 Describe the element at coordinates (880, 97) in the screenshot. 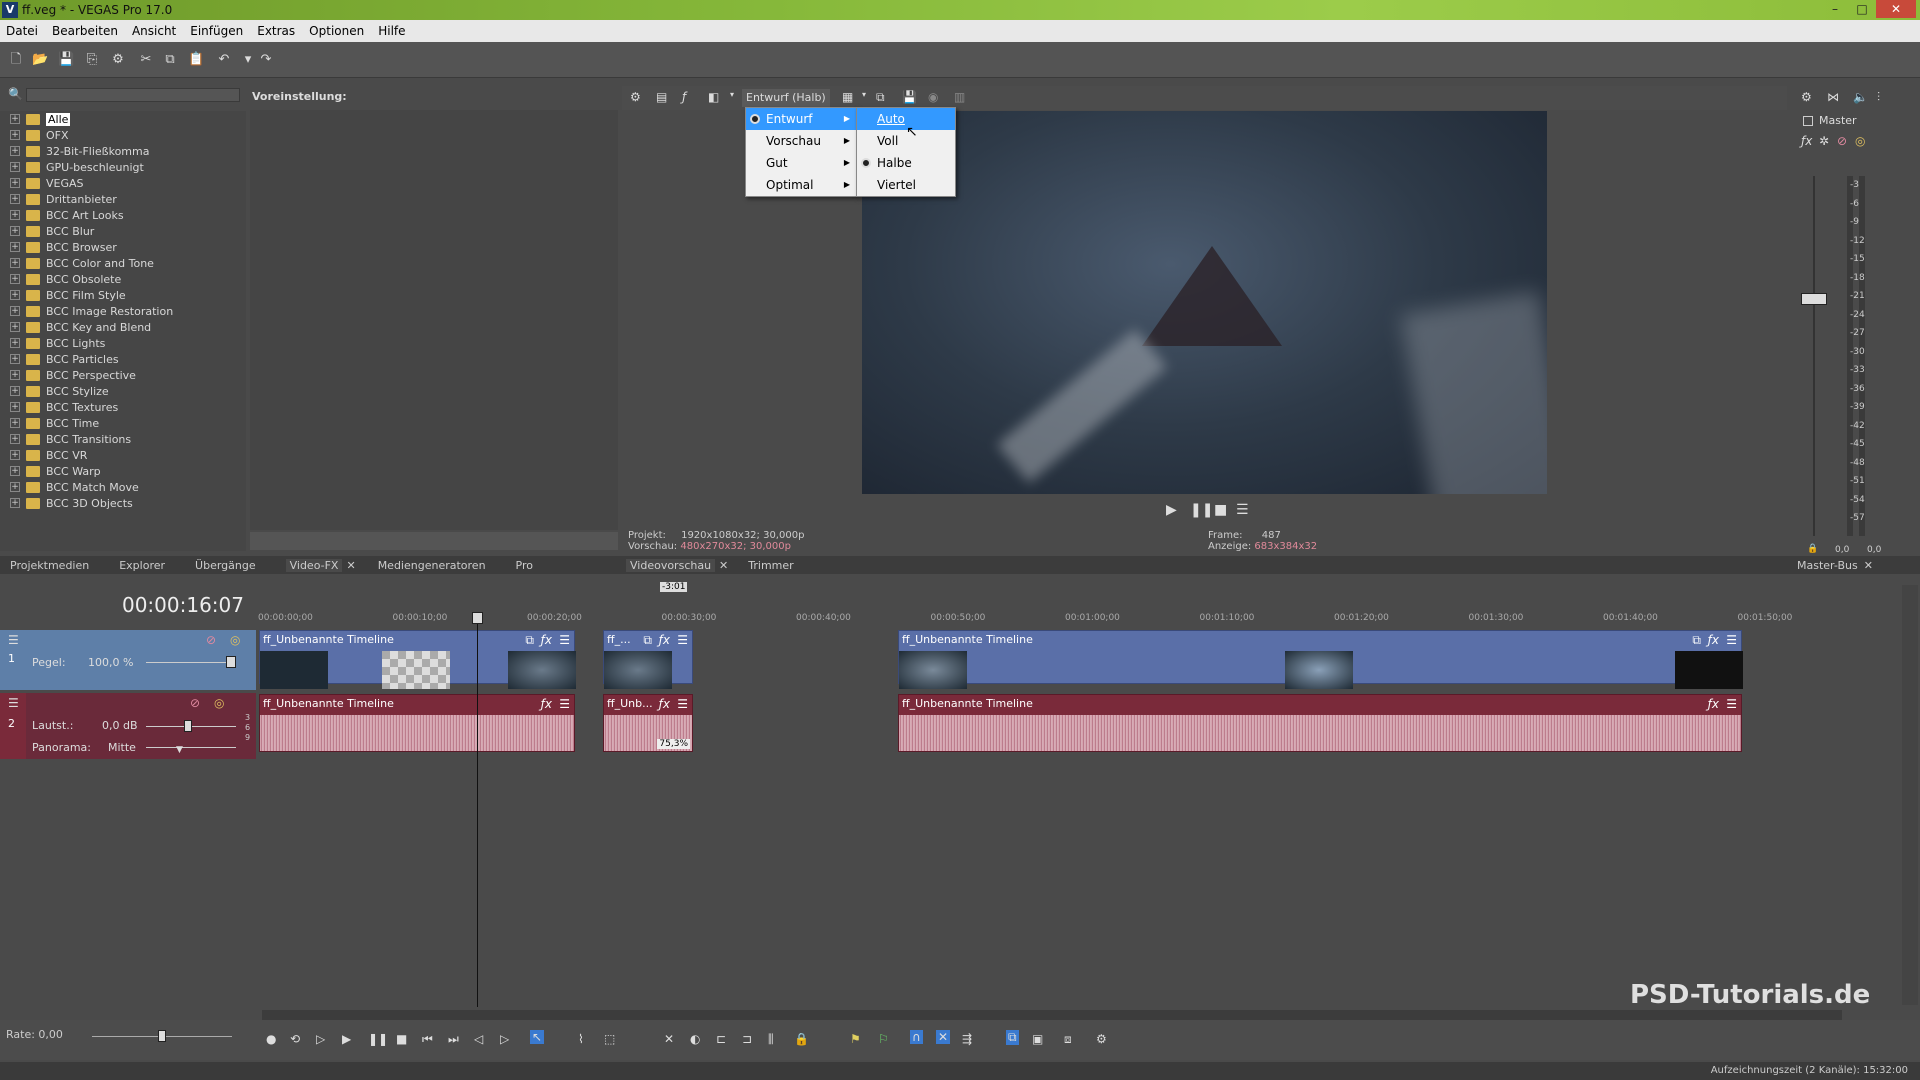

I see `copy-snapshot-icon: ⧉` at that location.